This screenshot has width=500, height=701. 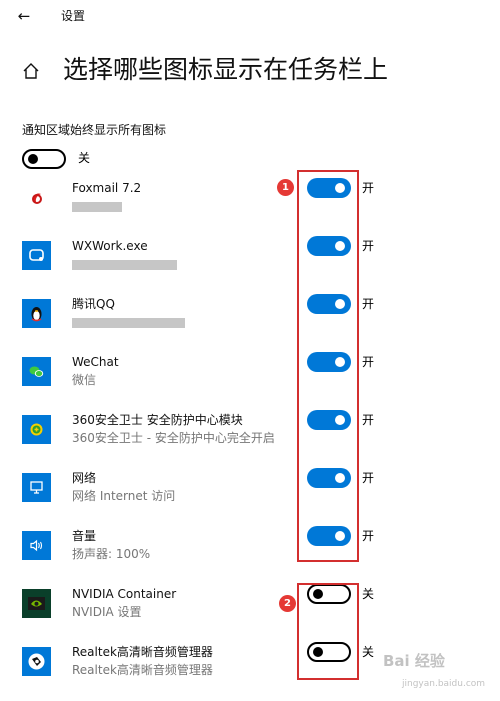 I want to click on annotation-box-enabled, so click(x=328, y=366).